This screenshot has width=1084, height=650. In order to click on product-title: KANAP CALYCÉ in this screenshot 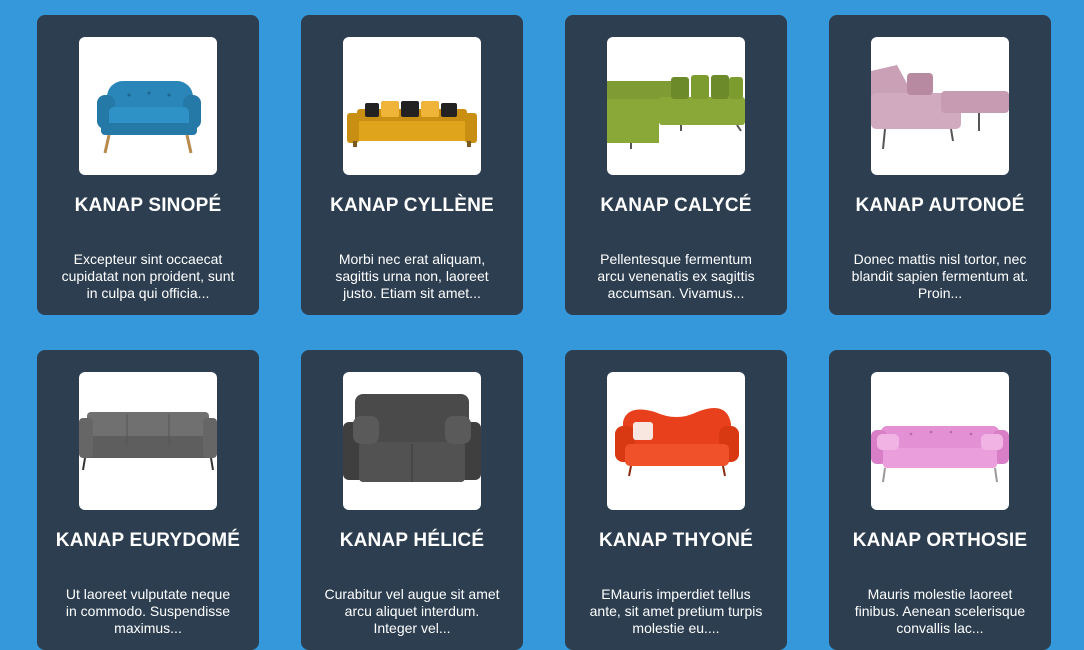, I will do `click(676, 206)`.